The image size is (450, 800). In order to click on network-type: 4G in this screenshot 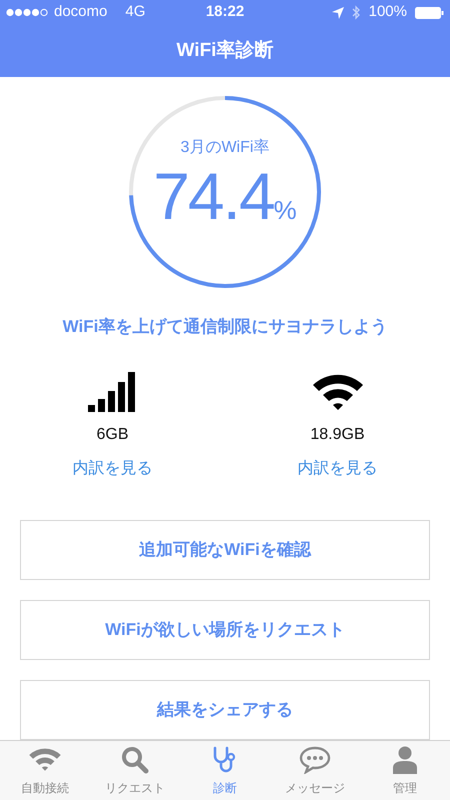, I will do `click(135, 12)`.